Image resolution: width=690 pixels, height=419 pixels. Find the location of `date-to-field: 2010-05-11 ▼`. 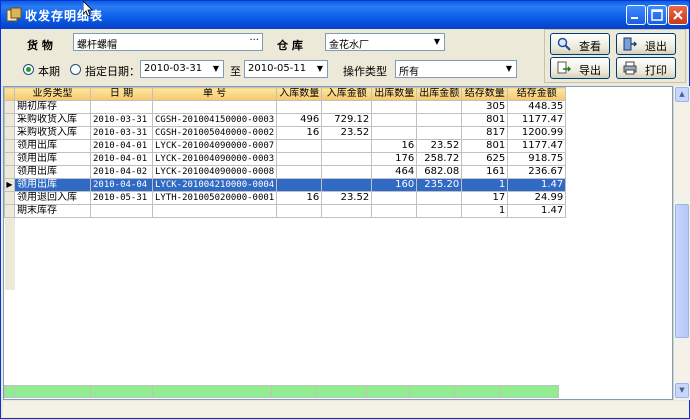

date-to-field: 2010-05-11 ▼ is located at coordinates (286, 69).